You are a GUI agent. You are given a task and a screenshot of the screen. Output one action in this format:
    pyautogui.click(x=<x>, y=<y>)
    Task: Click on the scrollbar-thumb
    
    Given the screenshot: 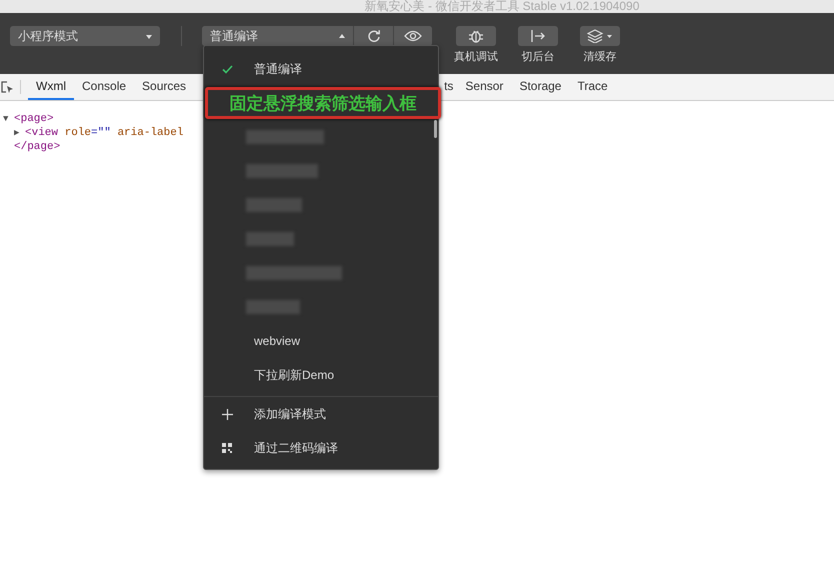 What is the action you would take?
    pyautogui.click(x=435, y=129)
    